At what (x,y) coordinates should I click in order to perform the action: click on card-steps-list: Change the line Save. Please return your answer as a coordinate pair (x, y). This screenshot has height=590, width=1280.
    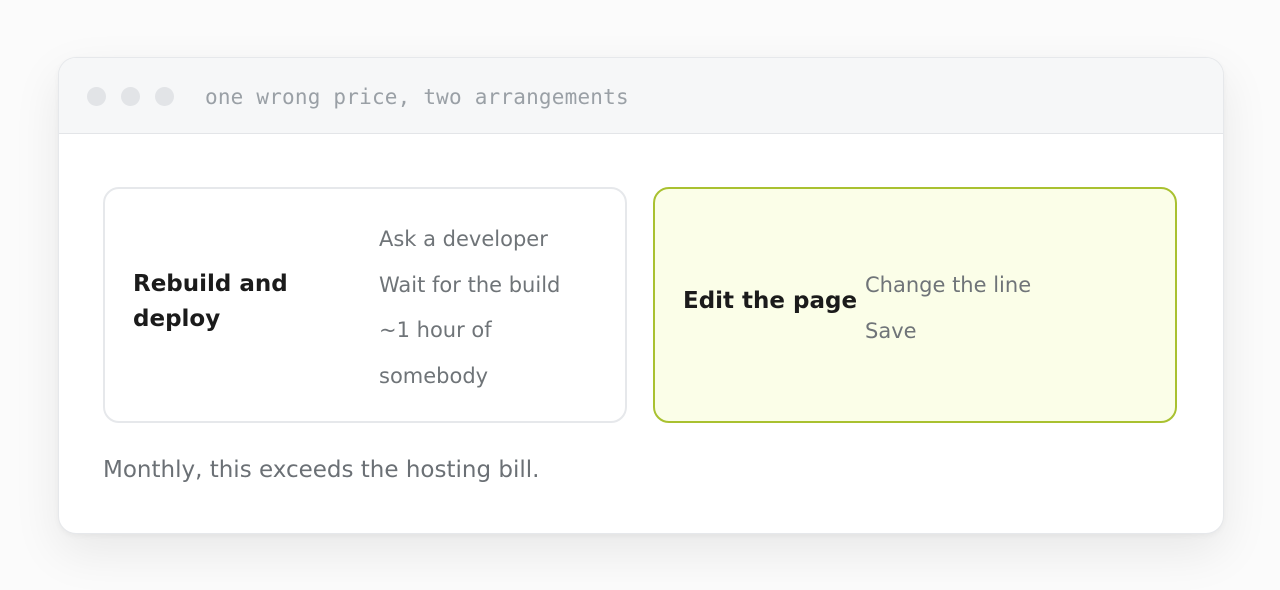
    Looking at the image, I should click on (995, 308).